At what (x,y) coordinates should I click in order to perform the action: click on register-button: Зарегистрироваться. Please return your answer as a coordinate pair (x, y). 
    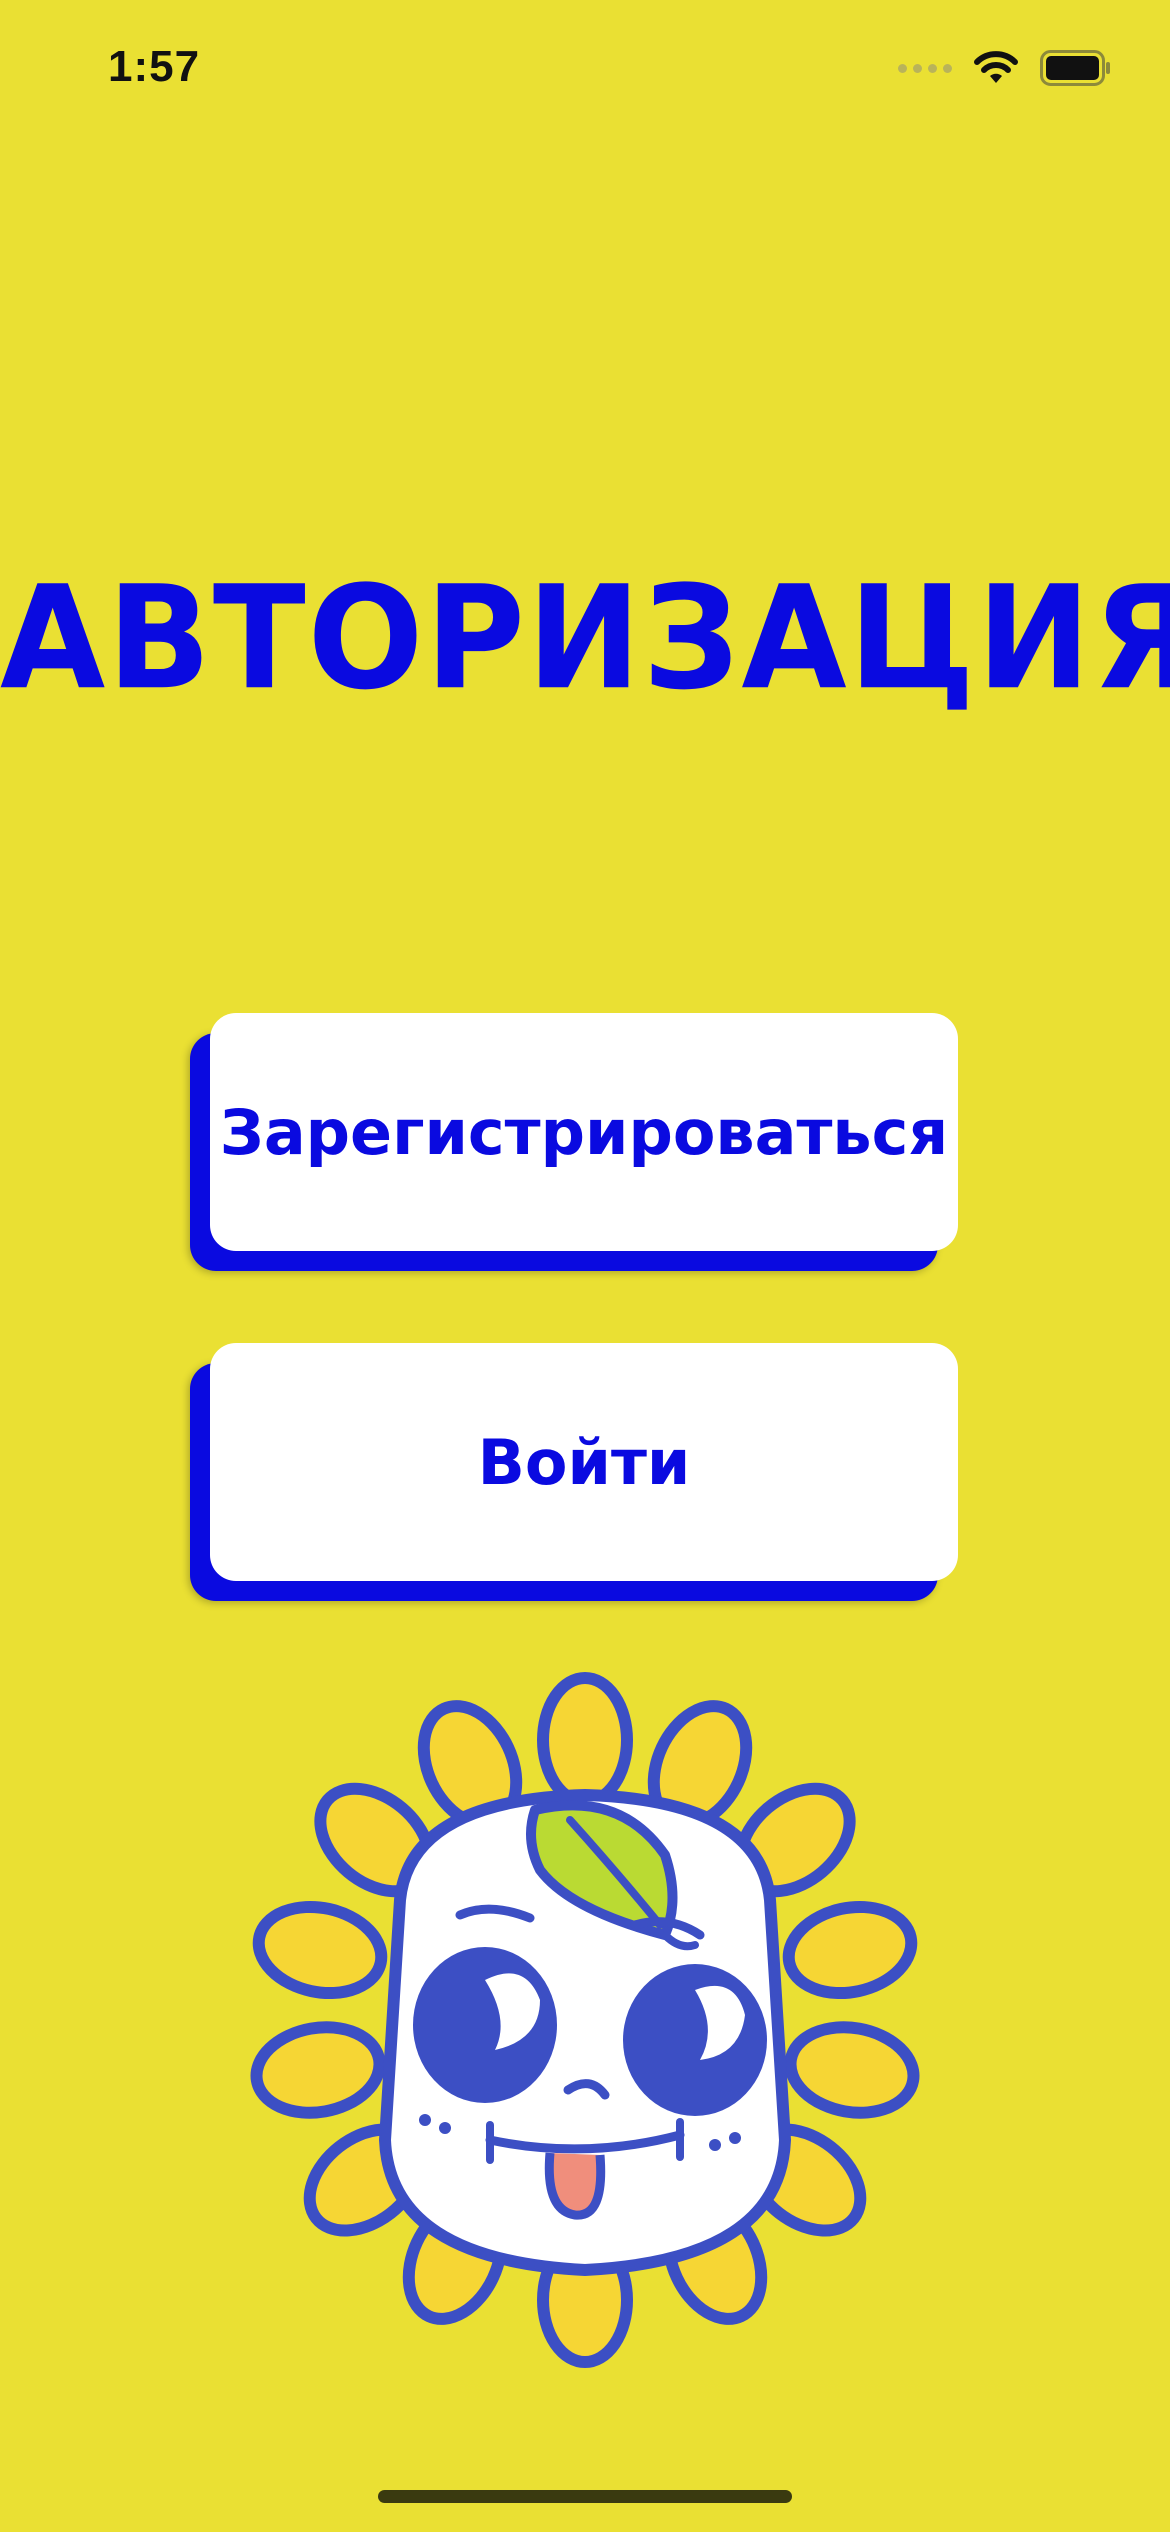
    Looking at the image, I should click on (584, 1132).